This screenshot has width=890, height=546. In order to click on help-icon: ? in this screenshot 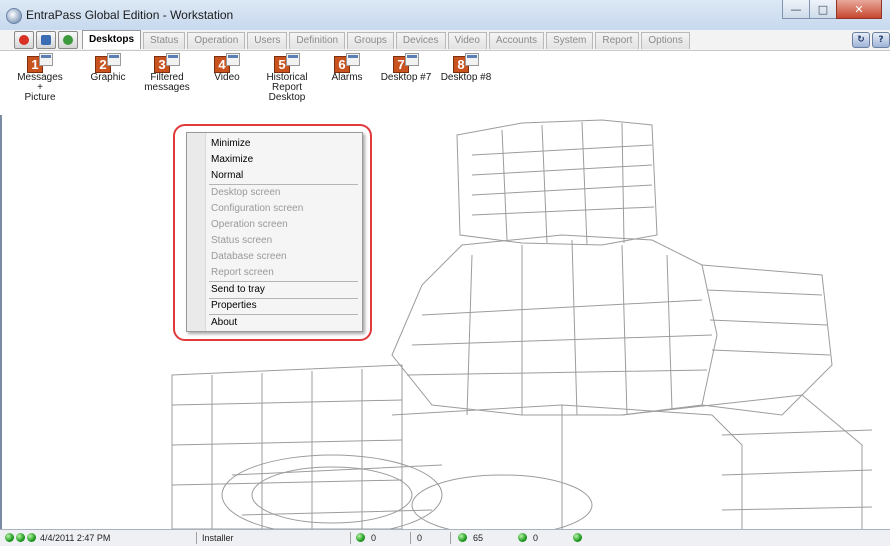, I will do `click(881, 40)`.